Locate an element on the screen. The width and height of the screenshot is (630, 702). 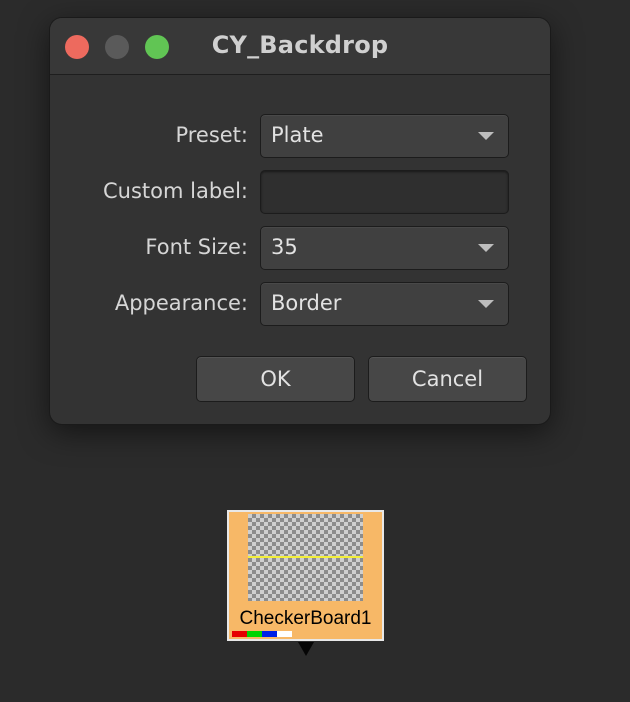
channel-indicators is located at coordinates (262, 634).